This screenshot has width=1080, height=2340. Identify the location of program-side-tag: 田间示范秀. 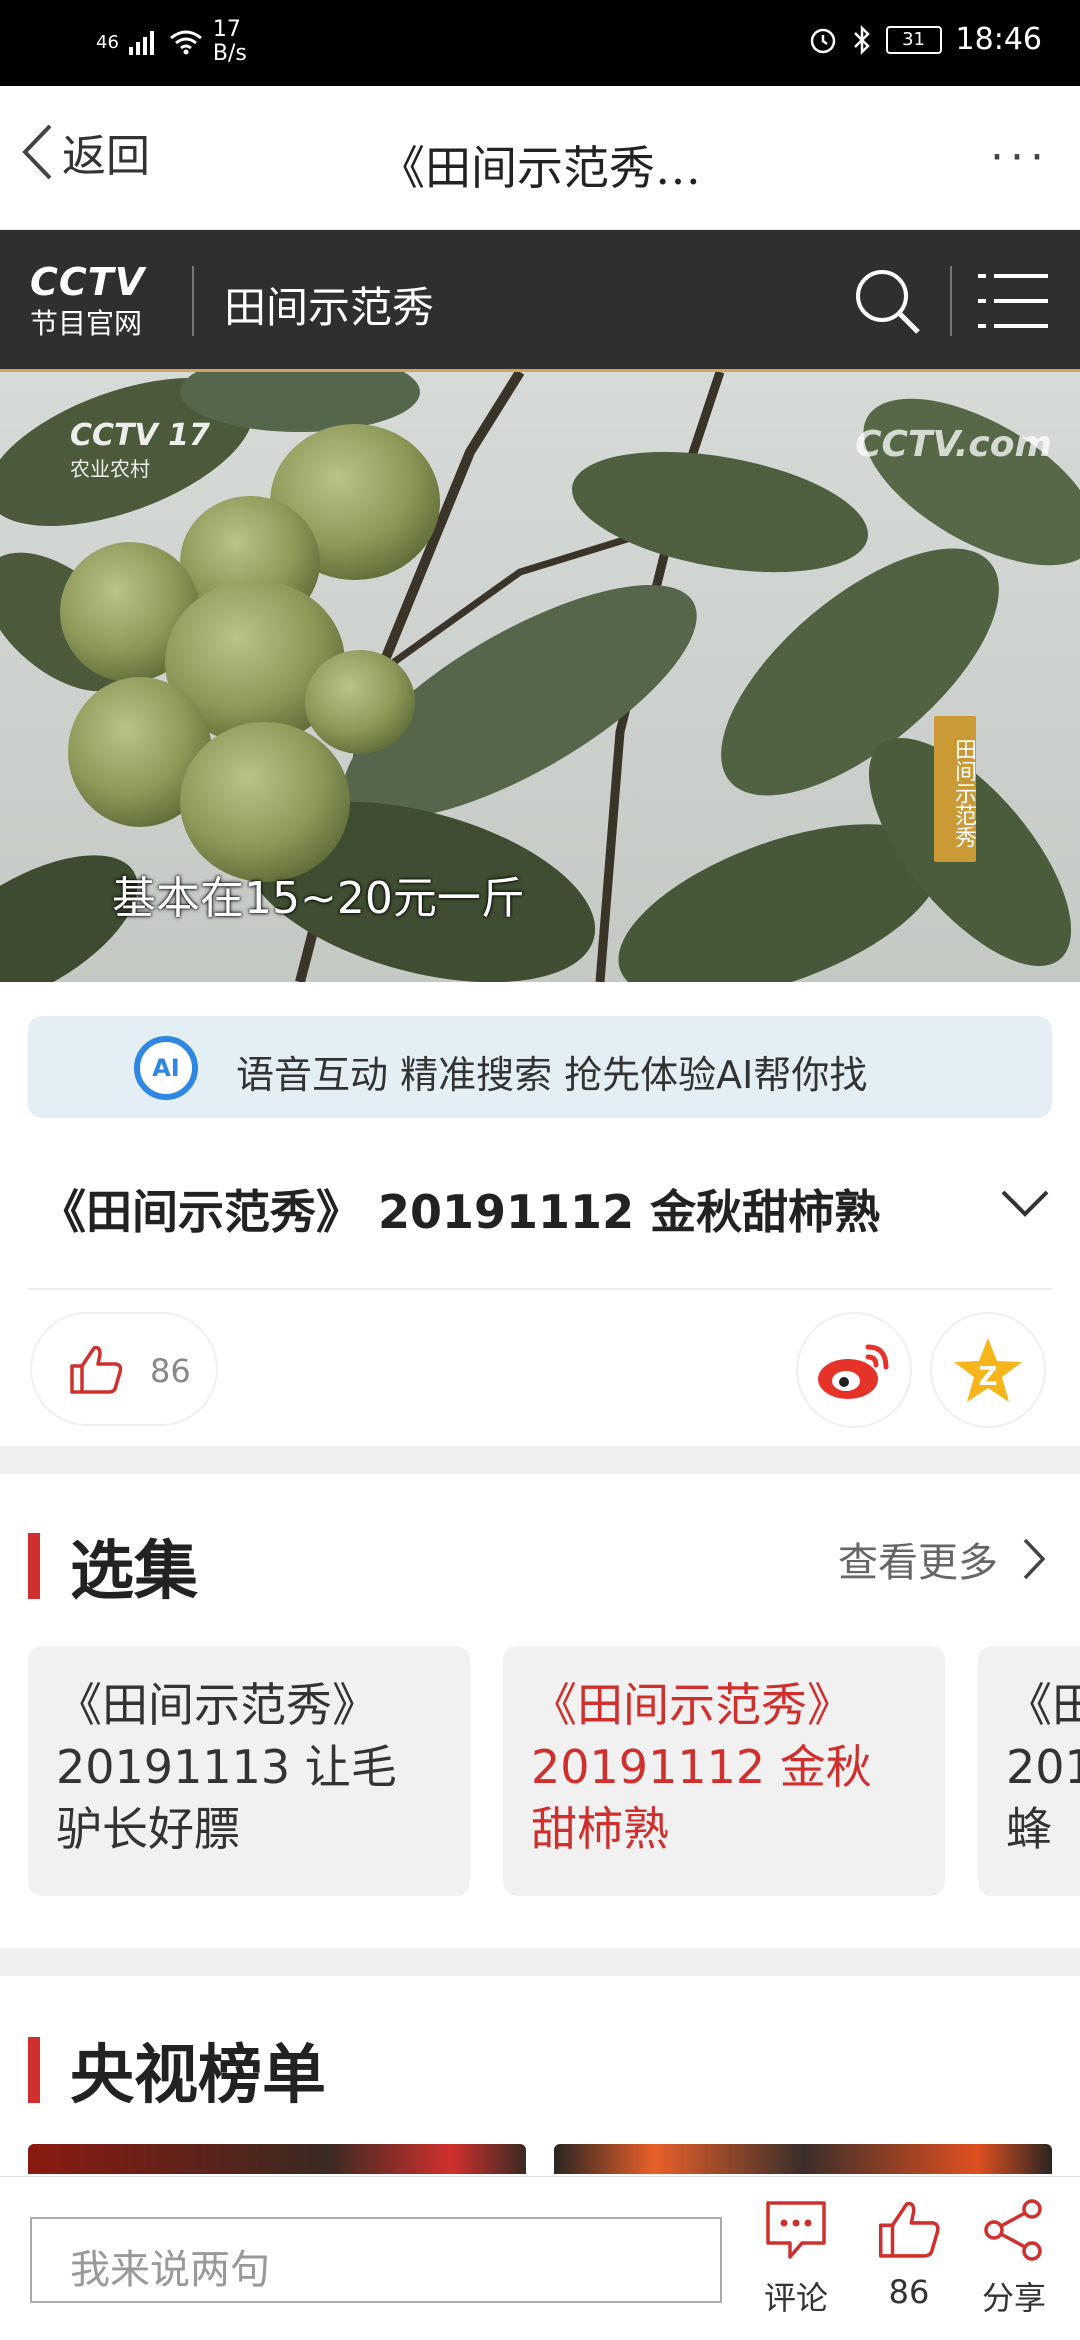
(955, 789).